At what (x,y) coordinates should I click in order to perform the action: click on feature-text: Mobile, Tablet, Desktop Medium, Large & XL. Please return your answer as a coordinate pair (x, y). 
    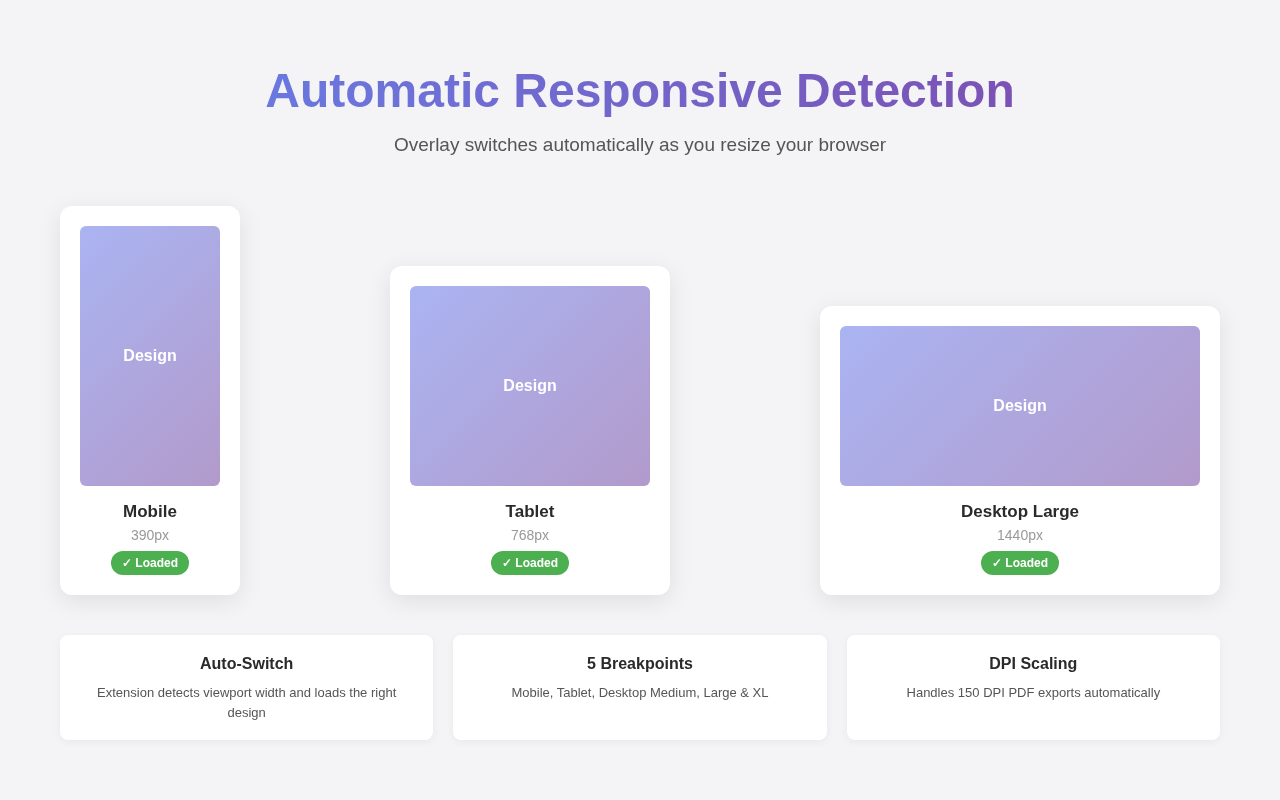
    Looking at the image, I should click on (640, 693).